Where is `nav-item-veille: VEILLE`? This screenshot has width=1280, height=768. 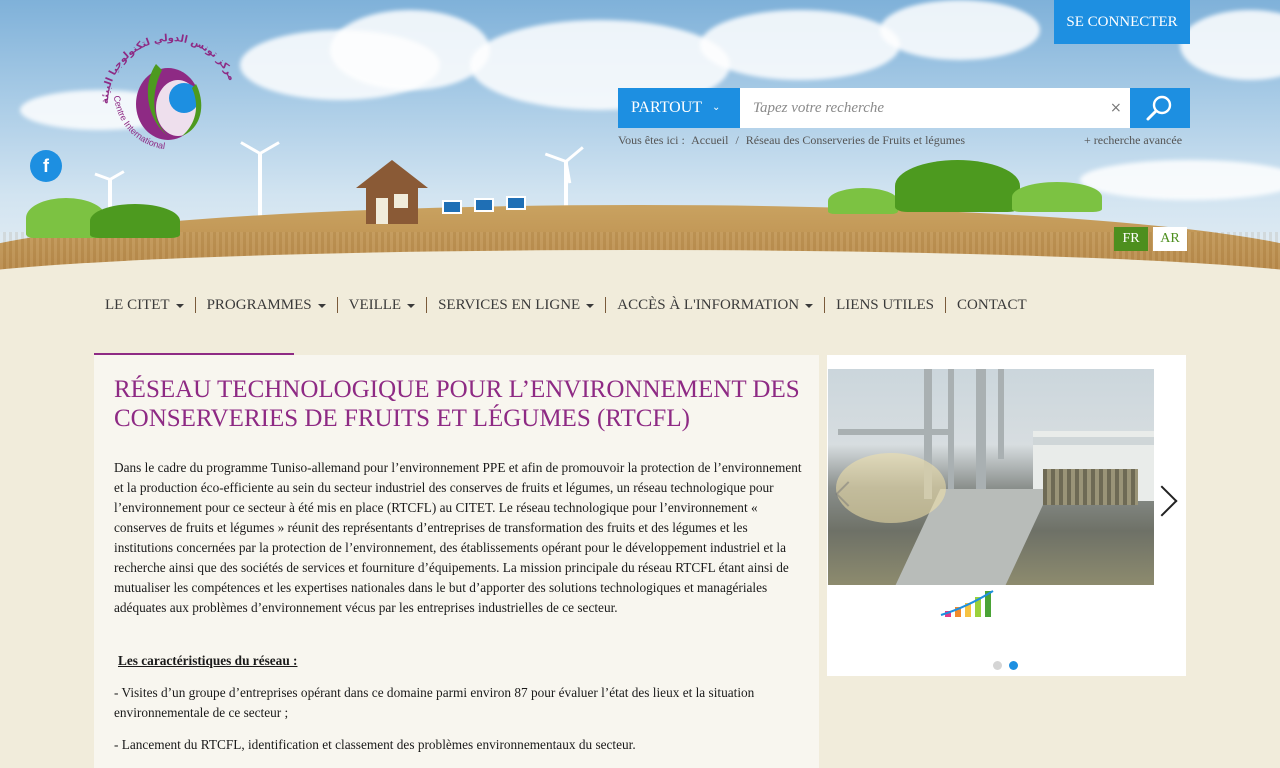 nav-item-veille: VEILLE is located at coordinates (383, 305).